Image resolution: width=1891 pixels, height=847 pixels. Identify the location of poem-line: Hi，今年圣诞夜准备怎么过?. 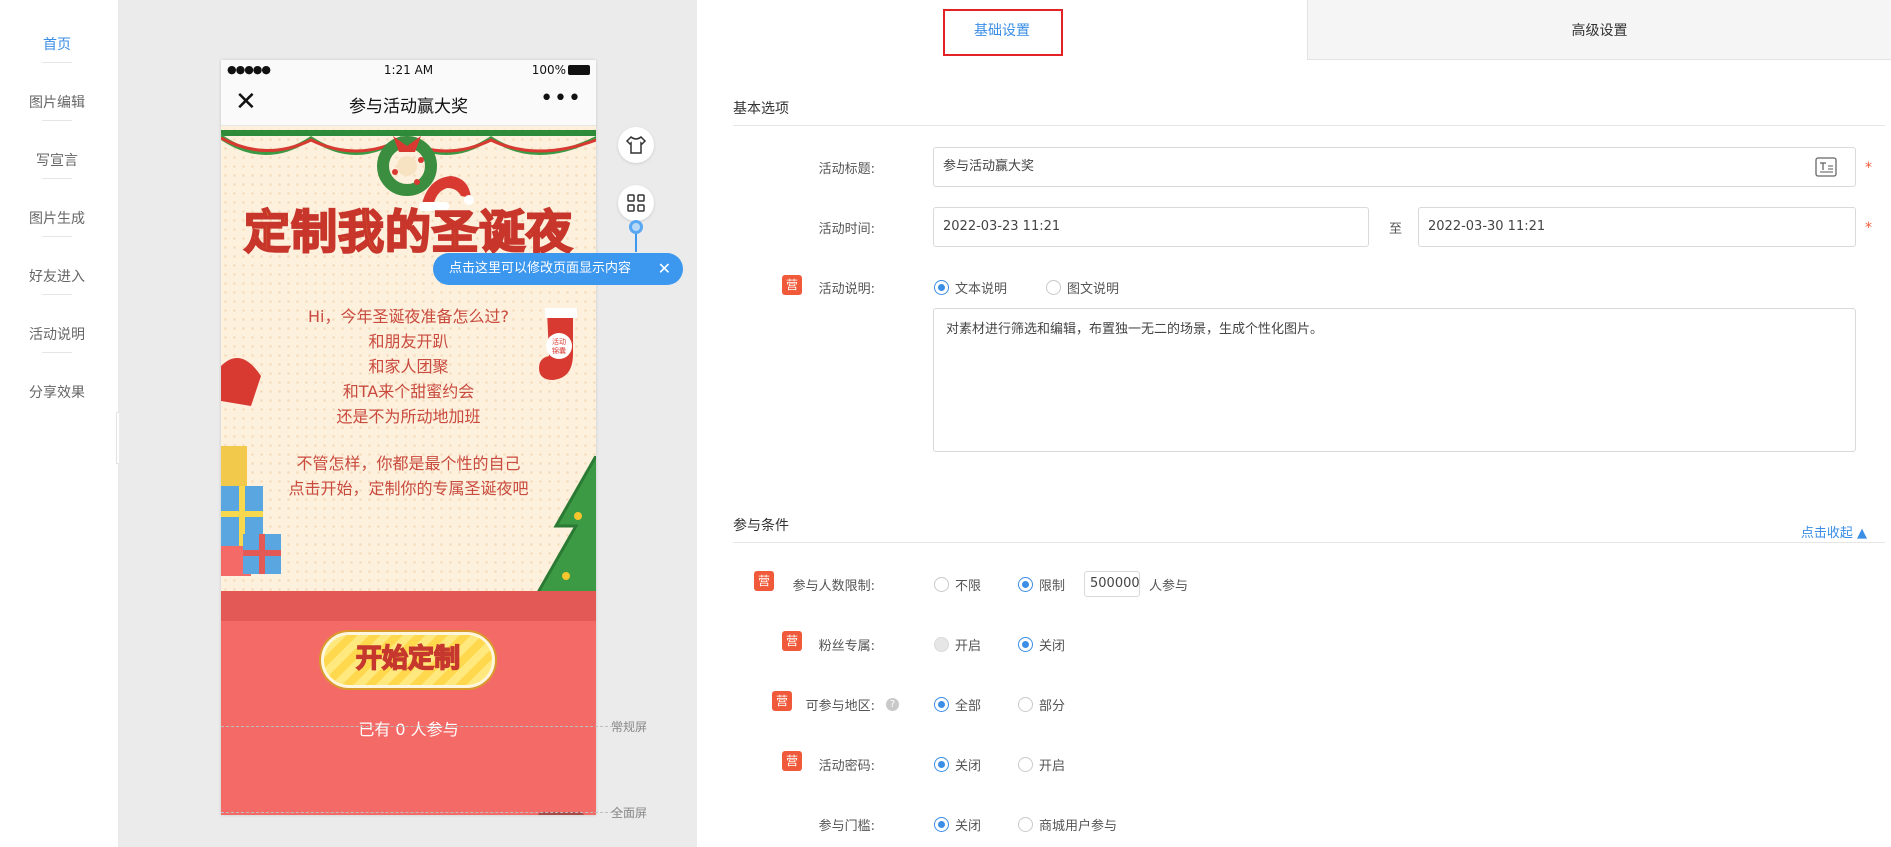
(408, 316).